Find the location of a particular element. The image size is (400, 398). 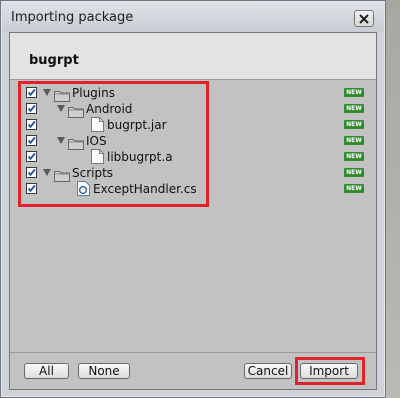

close-icon is located at coordinates (364, 18).